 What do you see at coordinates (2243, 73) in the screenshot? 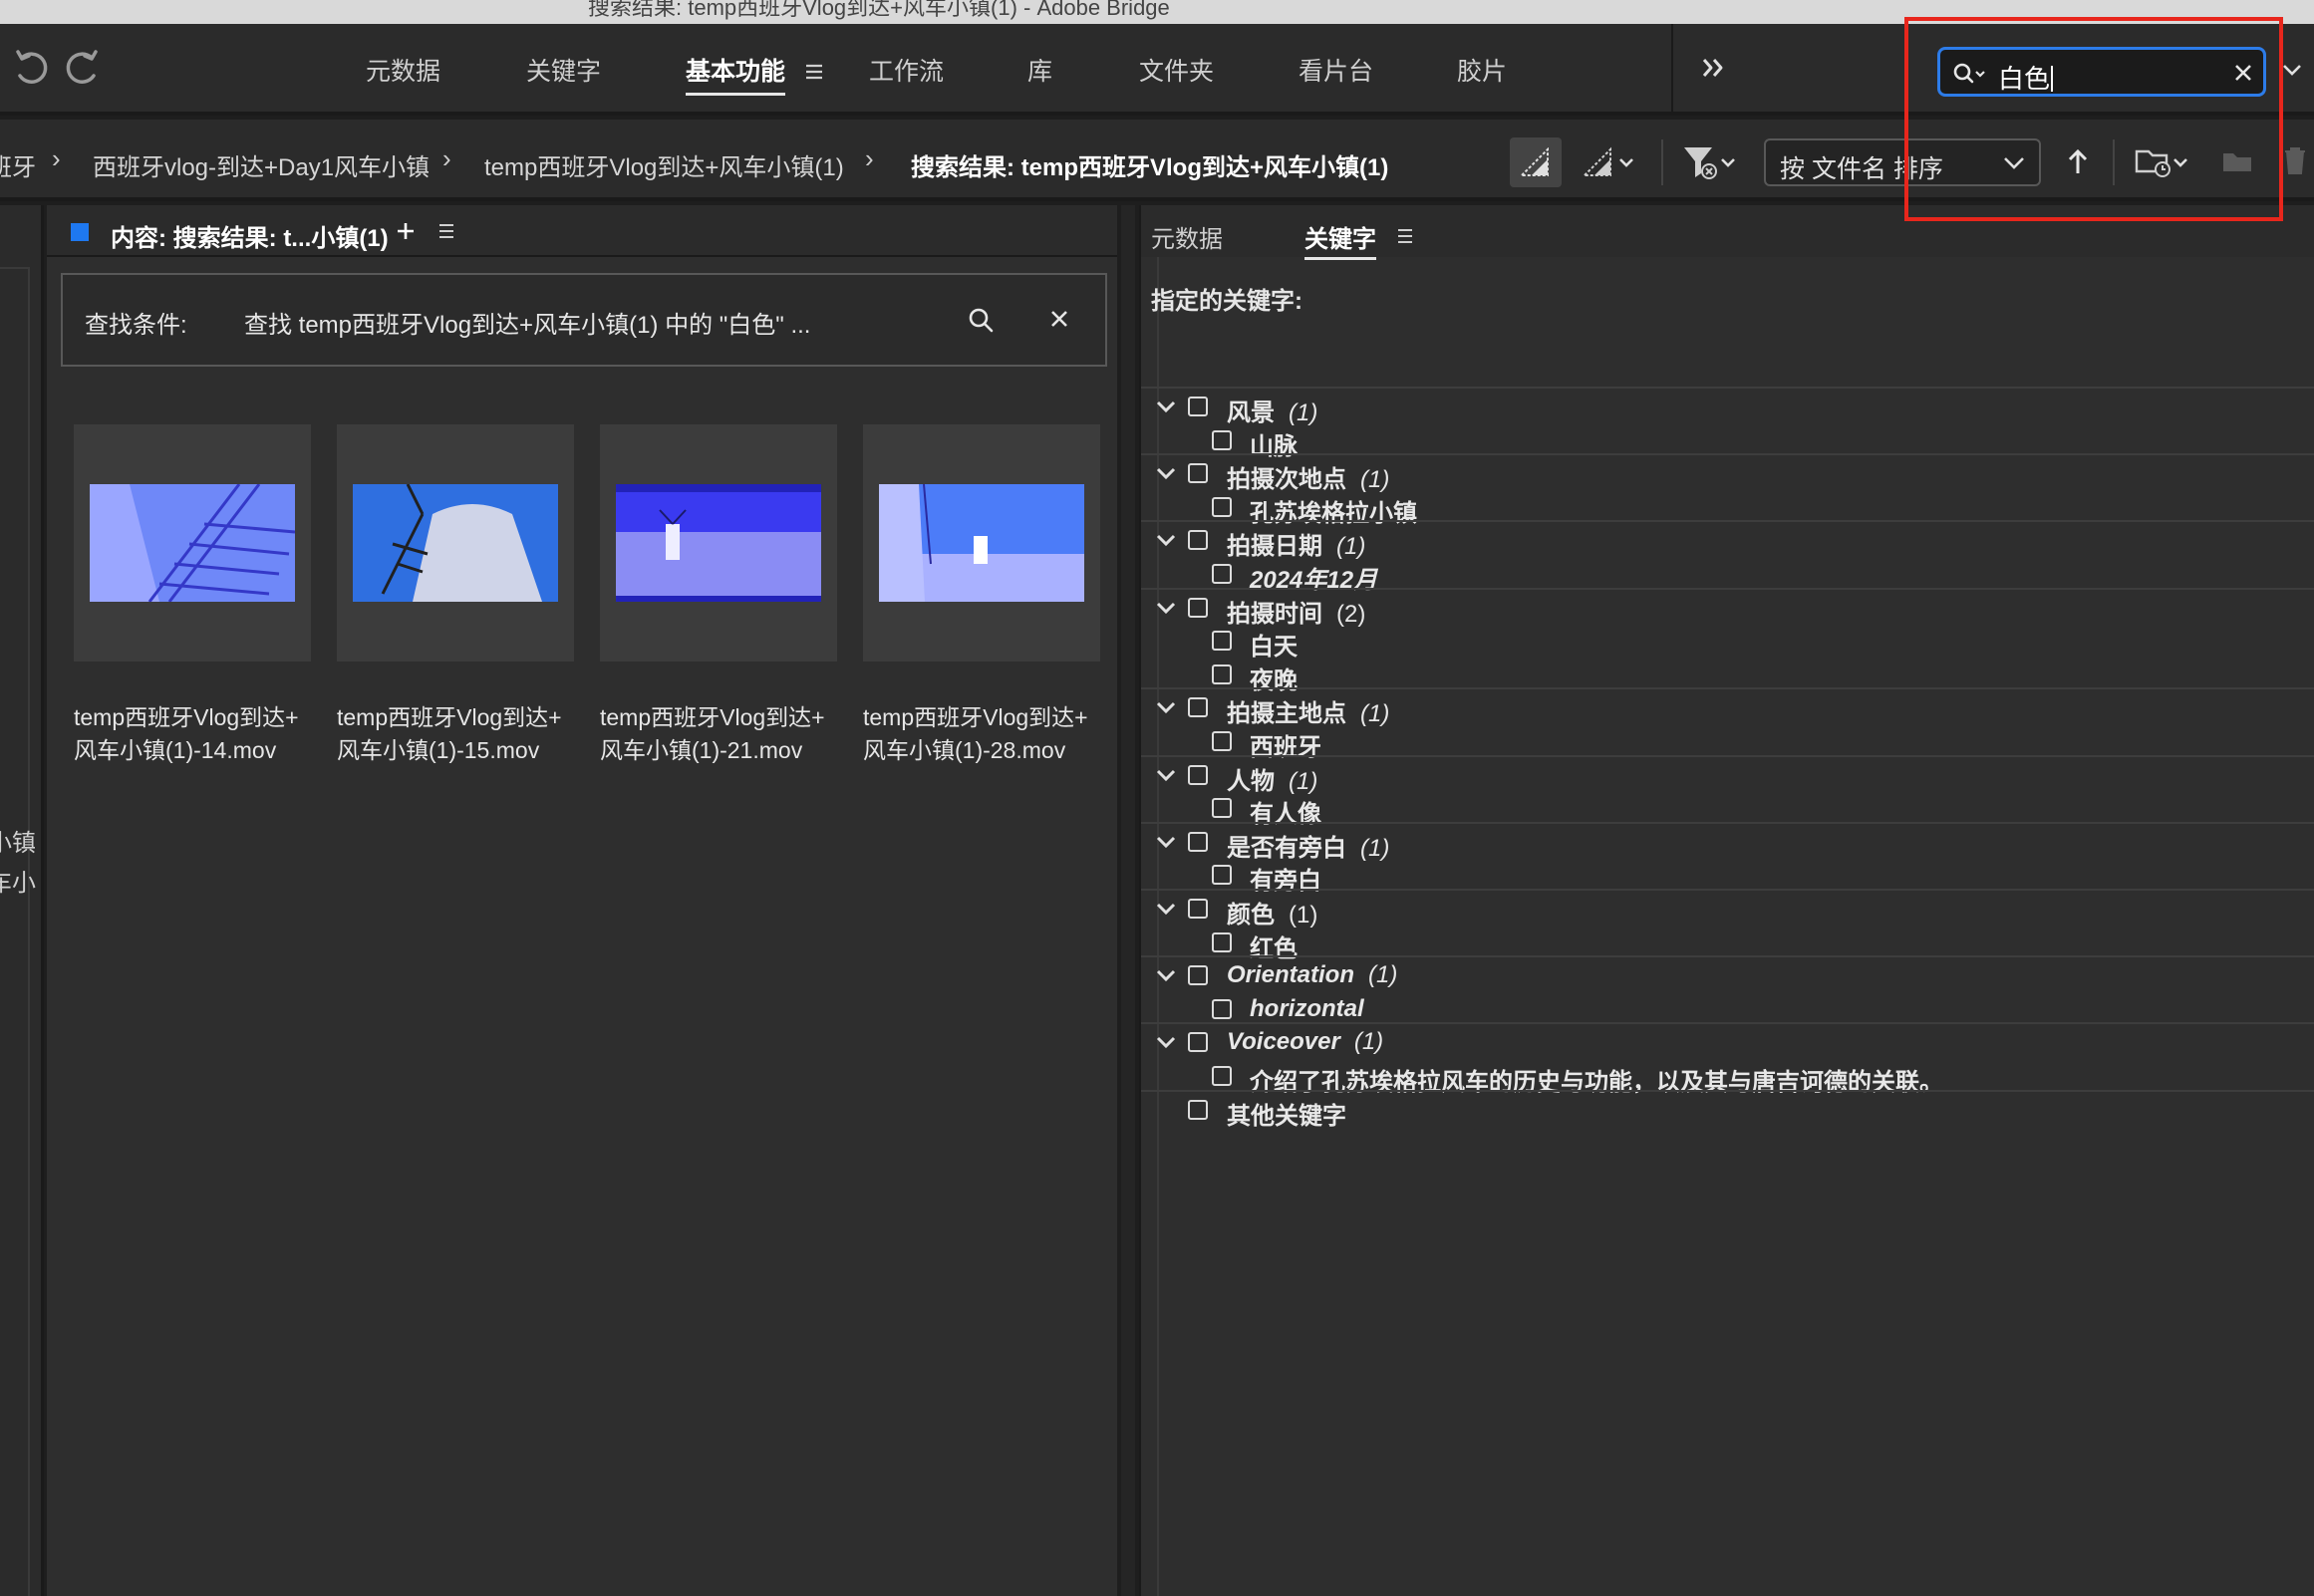
I see `clear-search-icon` at bounding box center [2243, 73].